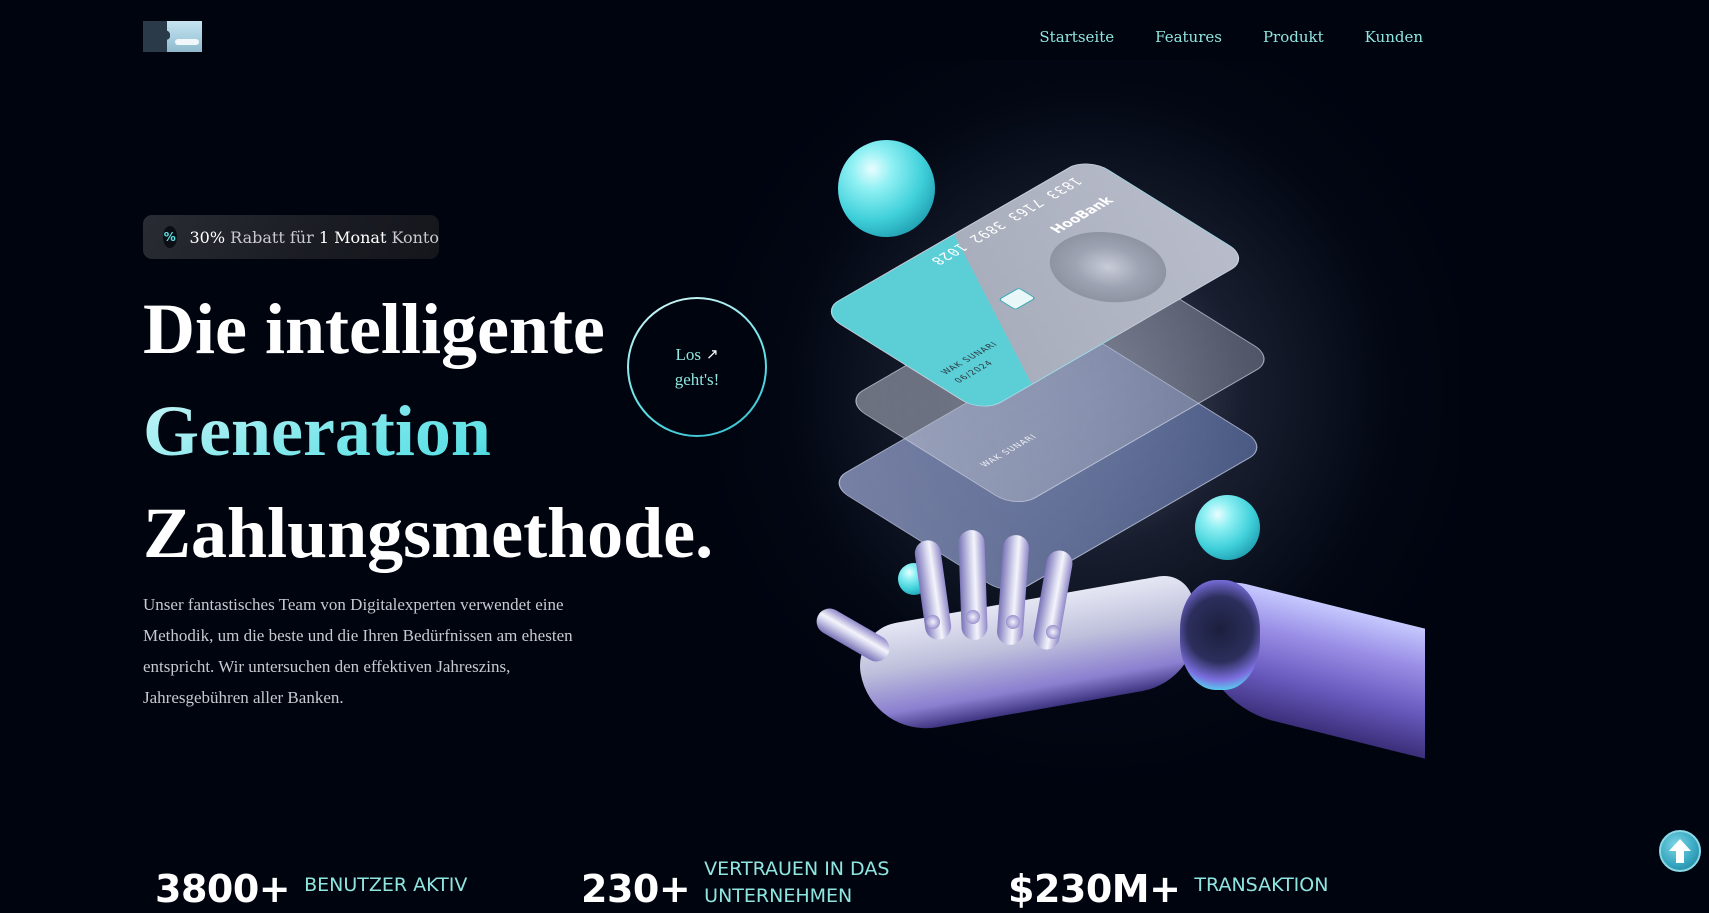  I want to click on stat-value: 3800+, so click(223, 889).